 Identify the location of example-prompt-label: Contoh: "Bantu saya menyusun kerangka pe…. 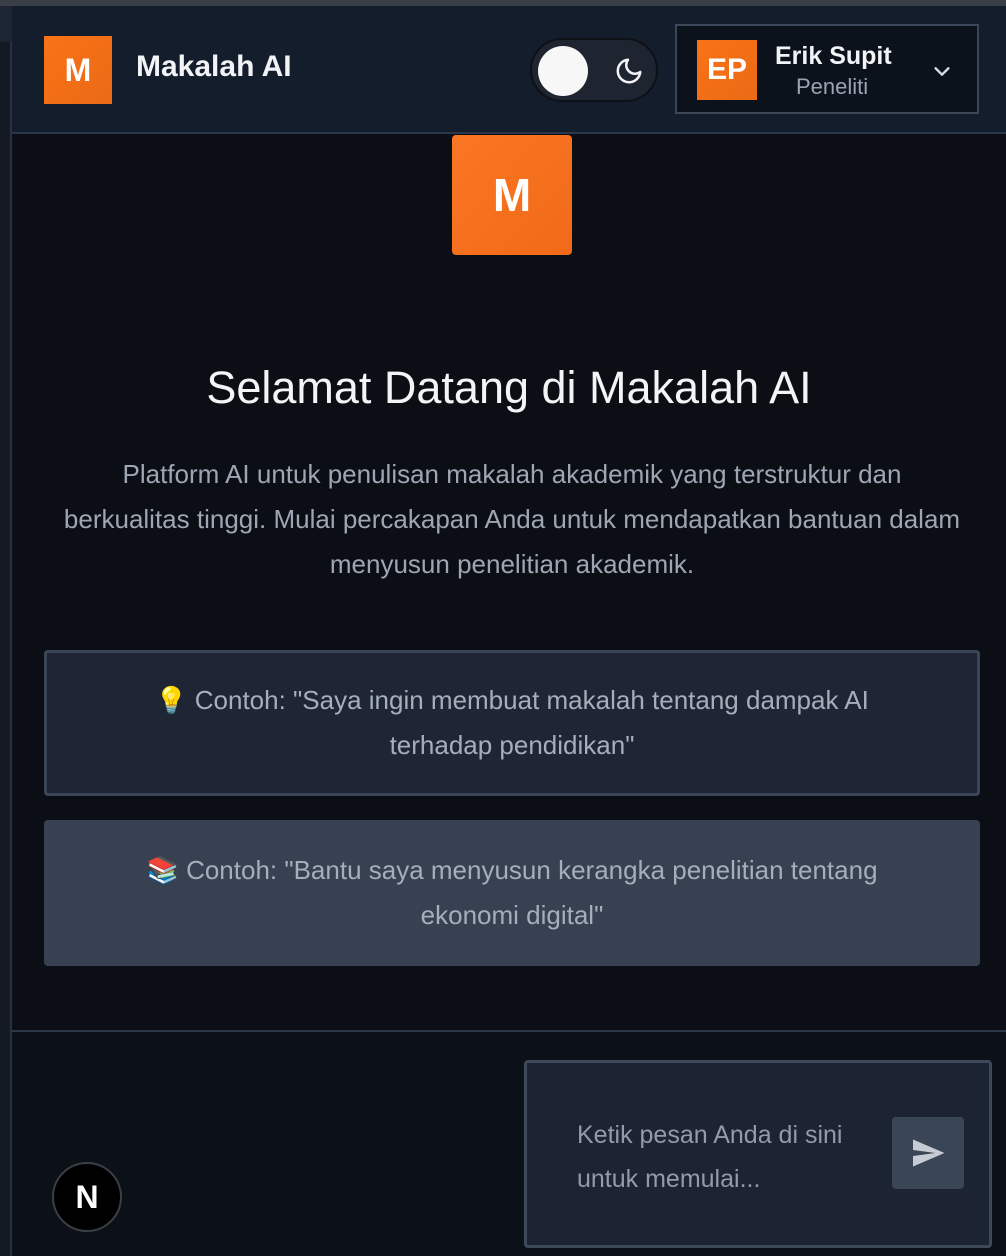
(532, 892).